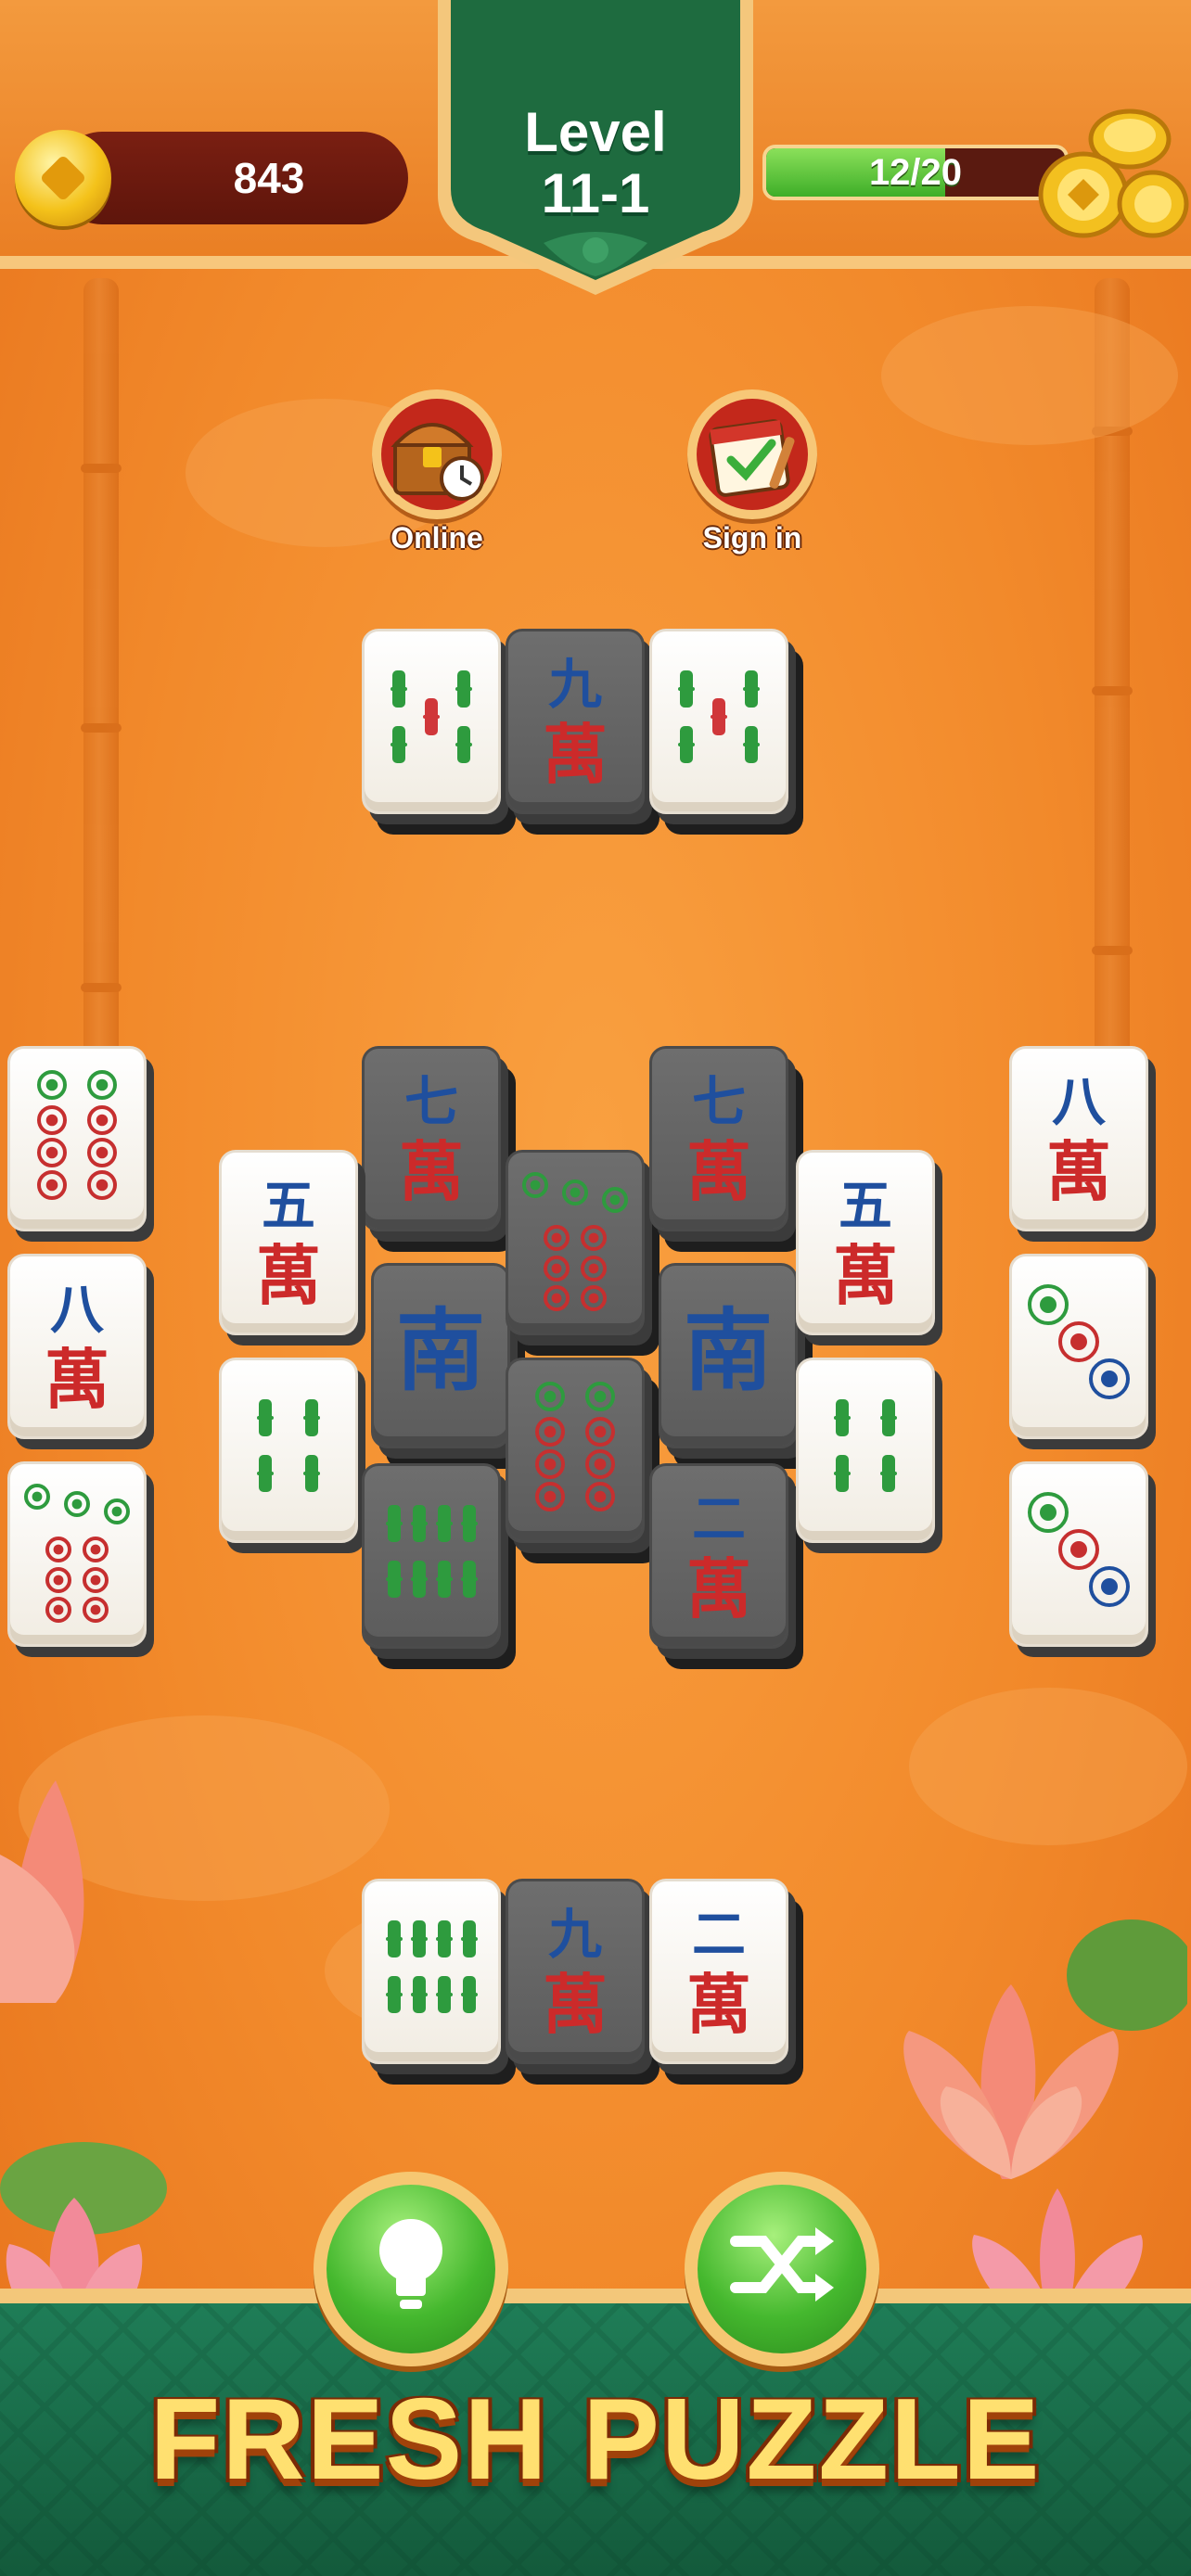  What do you see at coordinates (437, 462) in the screenshot?
I see `treasure-chest-icon` at bounding box center [437, 462].